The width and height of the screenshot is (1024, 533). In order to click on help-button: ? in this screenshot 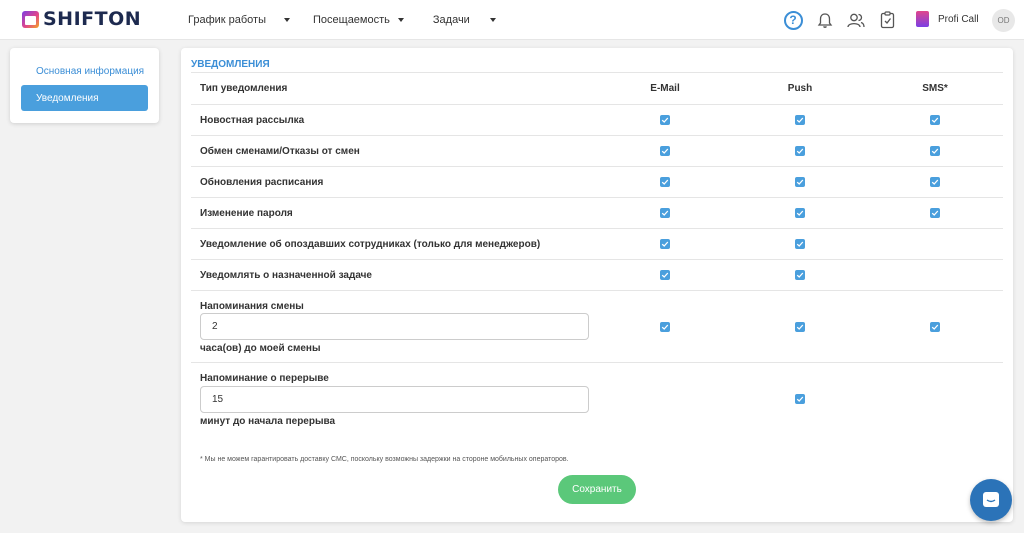, I will do `click(793, 20)`.